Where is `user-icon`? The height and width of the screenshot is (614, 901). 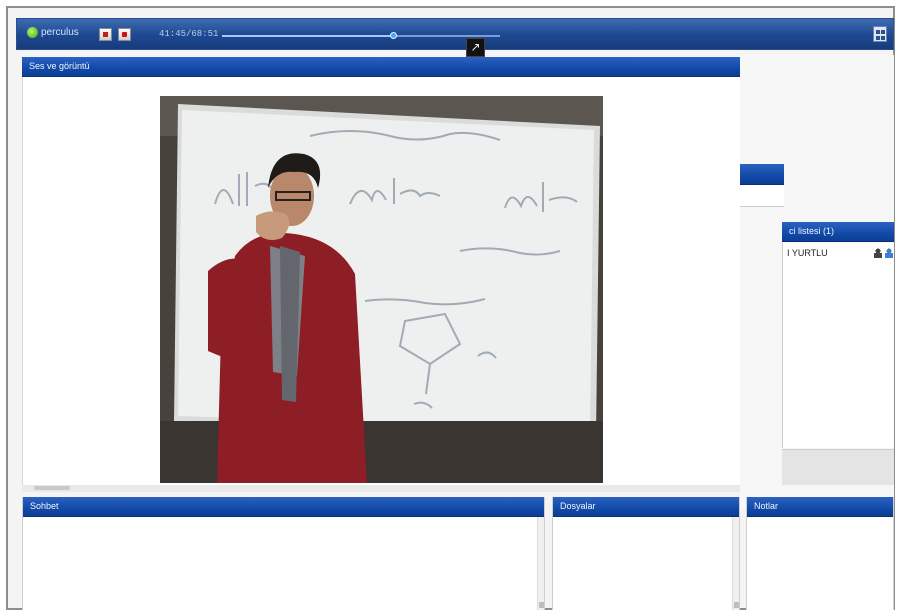
user-icon is located at coordinates (889, 253).